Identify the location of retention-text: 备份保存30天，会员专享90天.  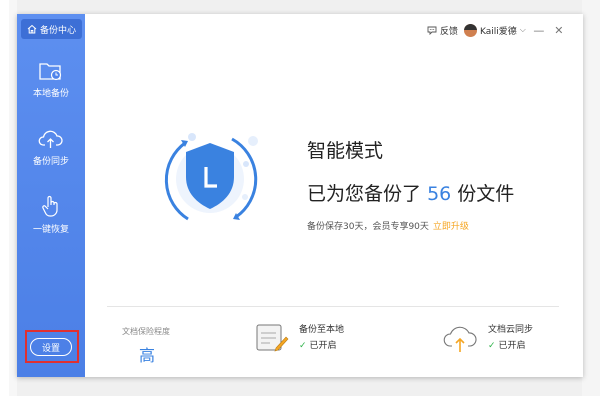
(368, 227).